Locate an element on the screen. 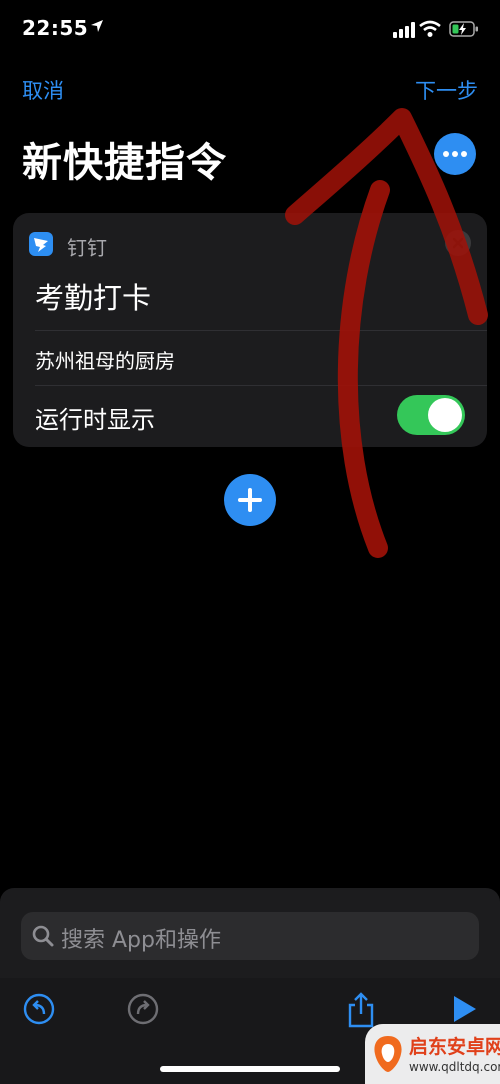 This screenshot has height=1084, width=500. status-bar: 22:55 is located at coordinates (250, 30).